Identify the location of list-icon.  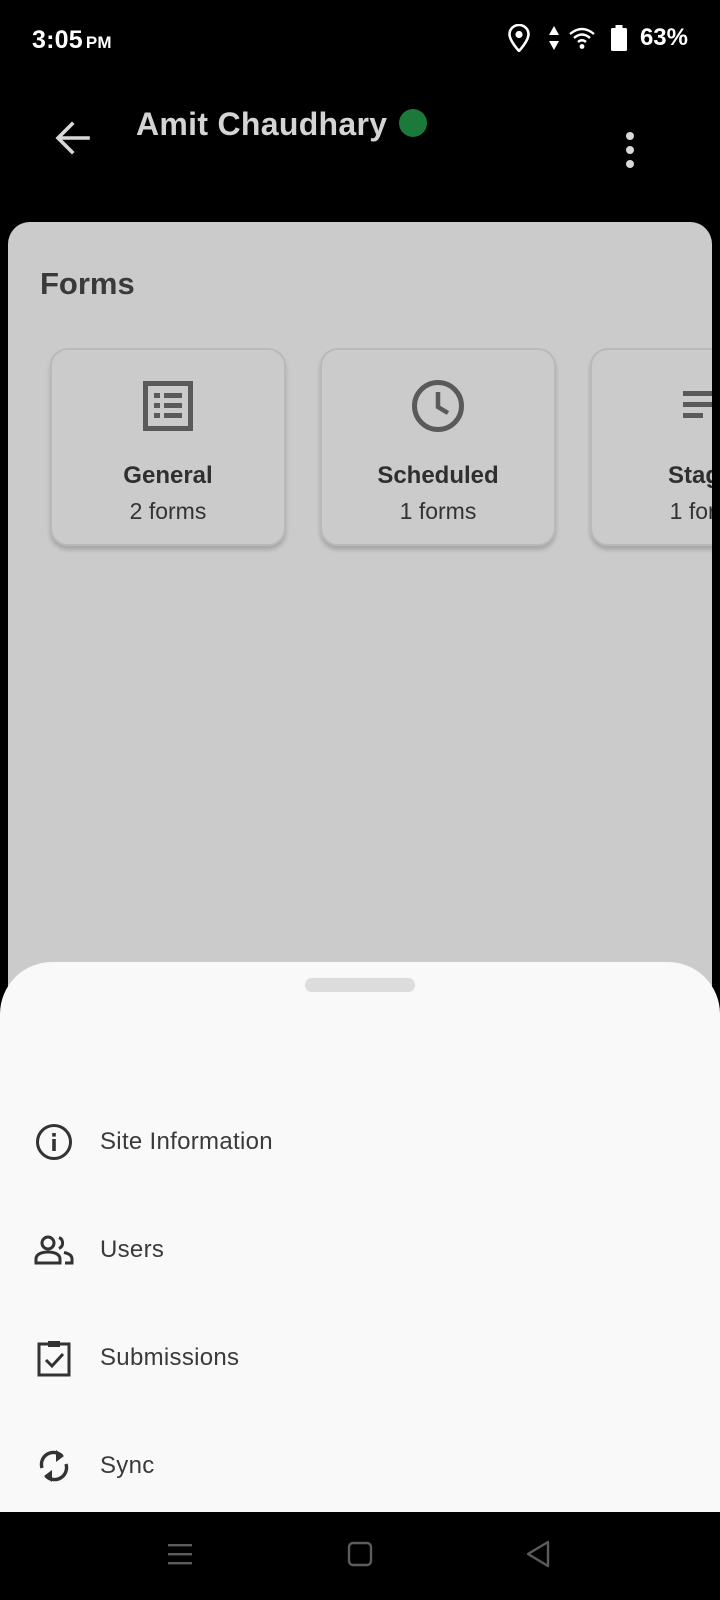
(168, 406).